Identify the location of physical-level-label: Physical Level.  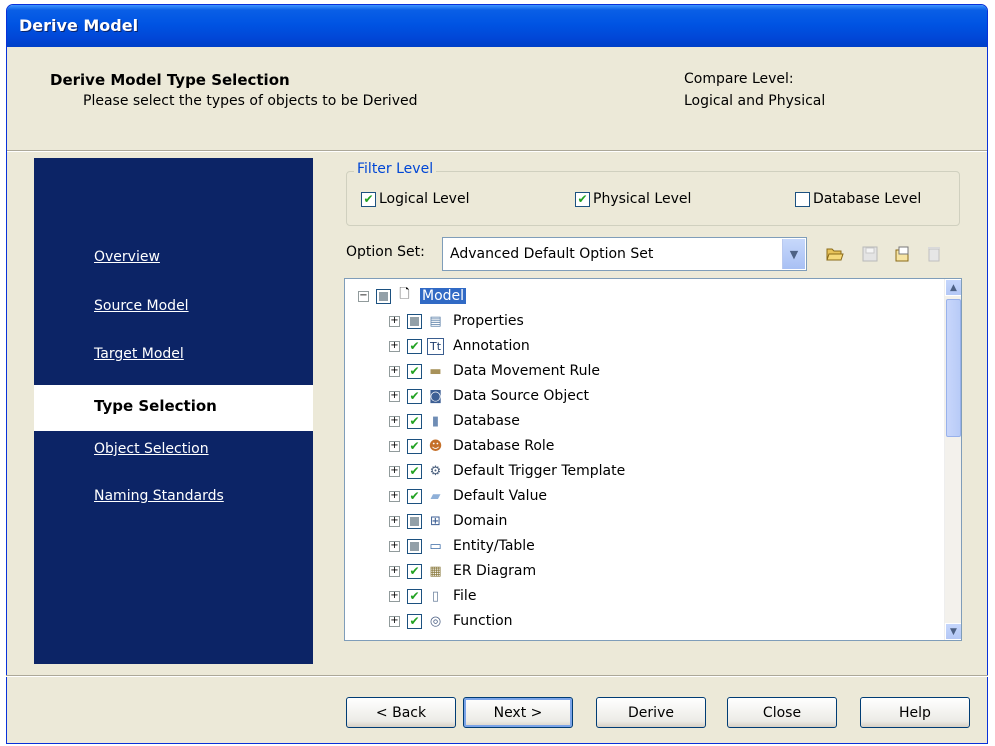
(642, 199).